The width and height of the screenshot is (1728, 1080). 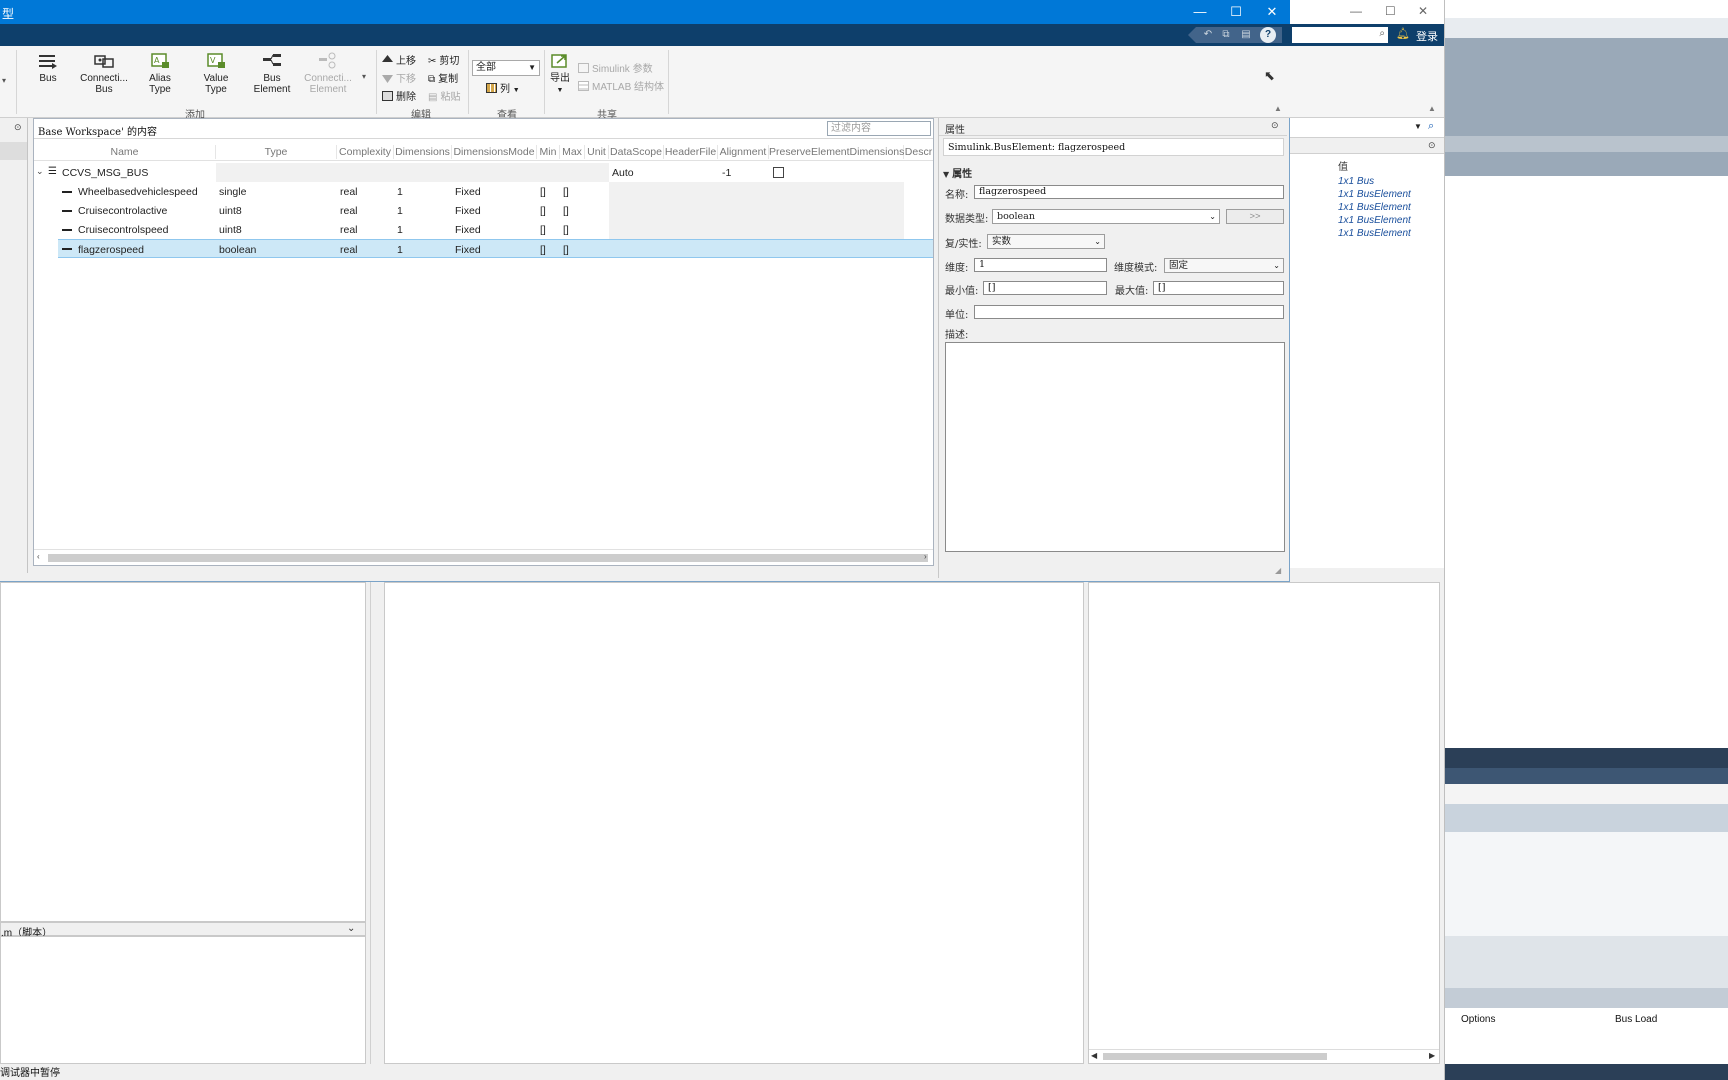 I want to click on dimensions-mode-select: 固定 ⌄, so click(x=1224, y=265).